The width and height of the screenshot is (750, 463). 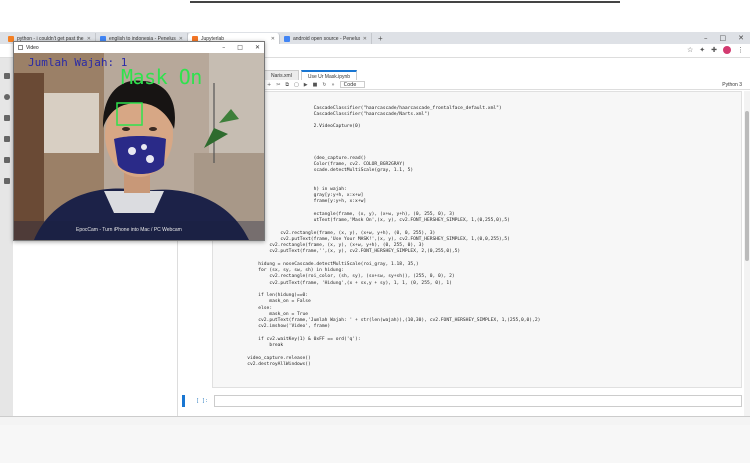 I want to click on tab-label: android open source - Penelusu, so click(x=326, y=38).